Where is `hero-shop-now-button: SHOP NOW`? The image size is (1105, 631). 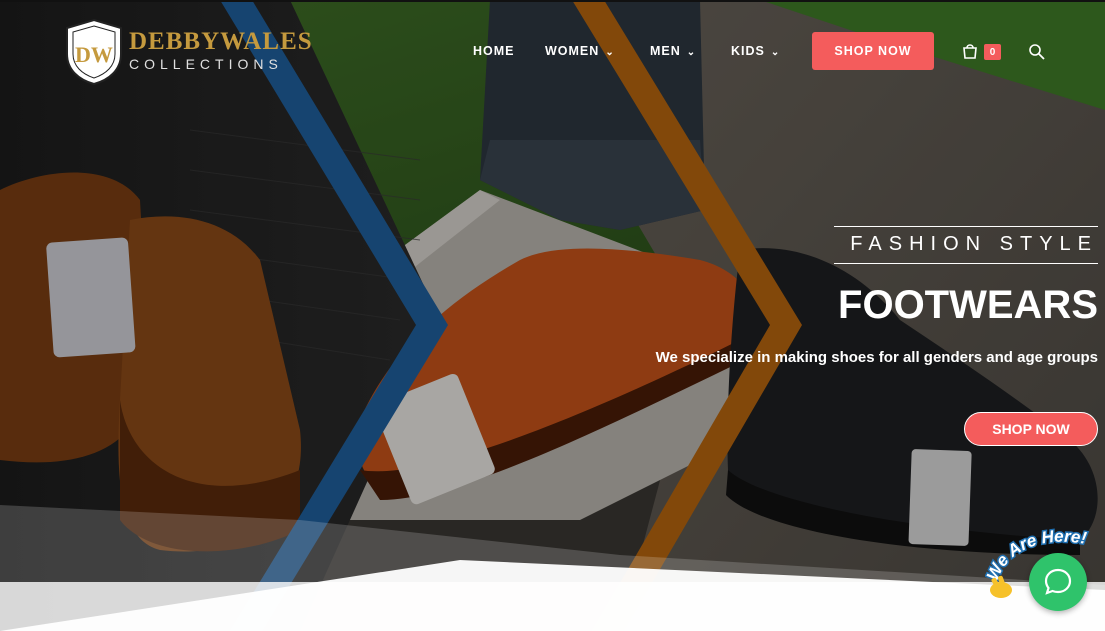
hero-shop-now-button: SHOP NOW is located at coordinates (1031, 429).